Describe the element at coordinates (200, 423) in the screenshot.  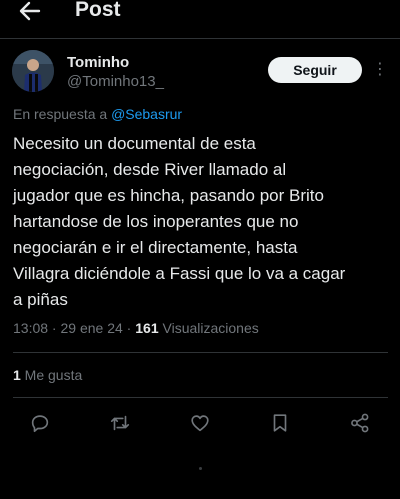
I see `like-icon` at that location.